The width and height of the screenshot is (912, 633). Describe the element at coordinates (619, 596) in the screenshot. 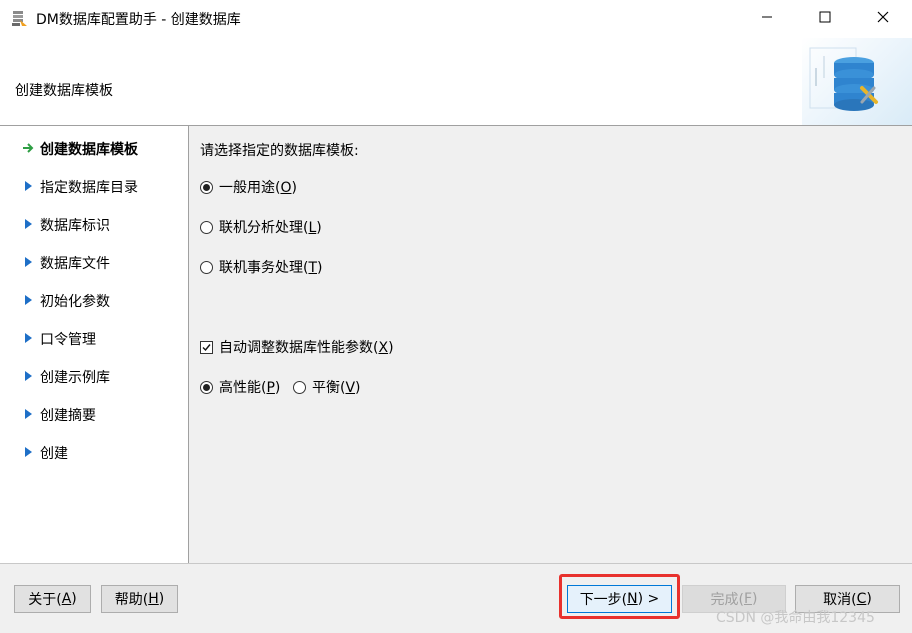

I see `next-button-highlight` at that location.